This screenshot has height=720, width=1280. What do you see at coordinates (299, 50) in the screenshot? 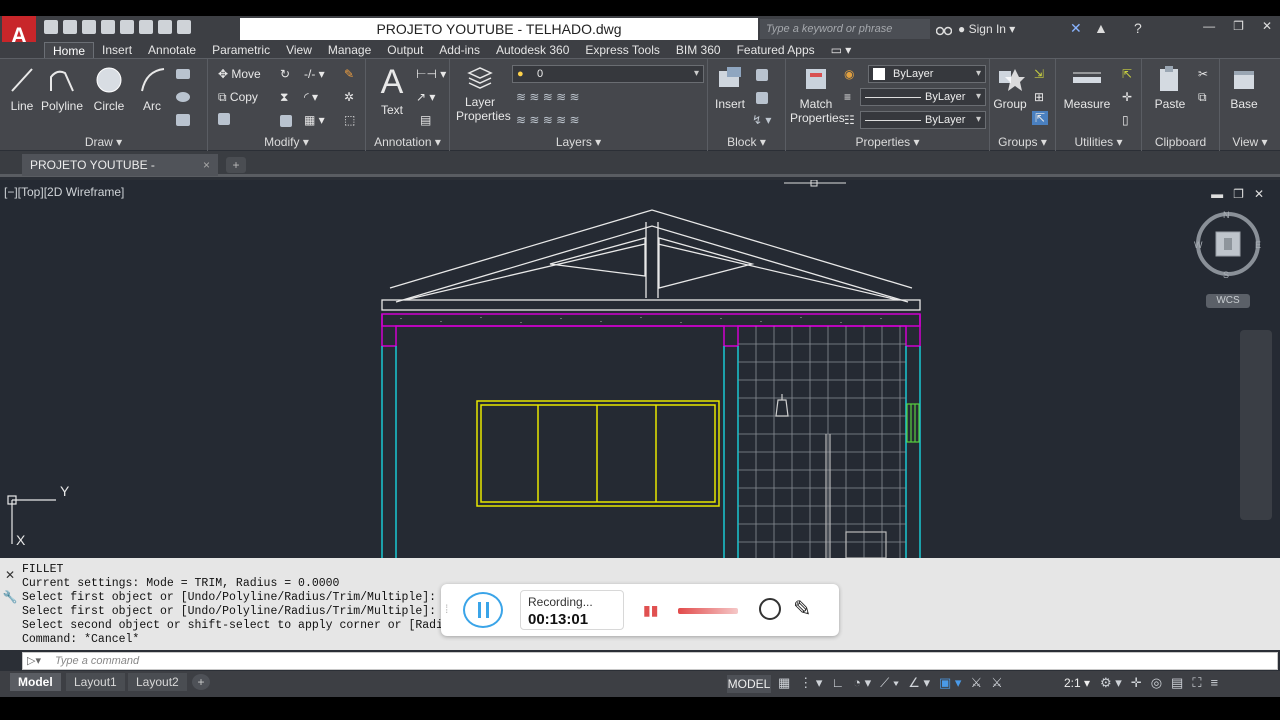
I see `tab-view: View` at bounding box center [299, 50].